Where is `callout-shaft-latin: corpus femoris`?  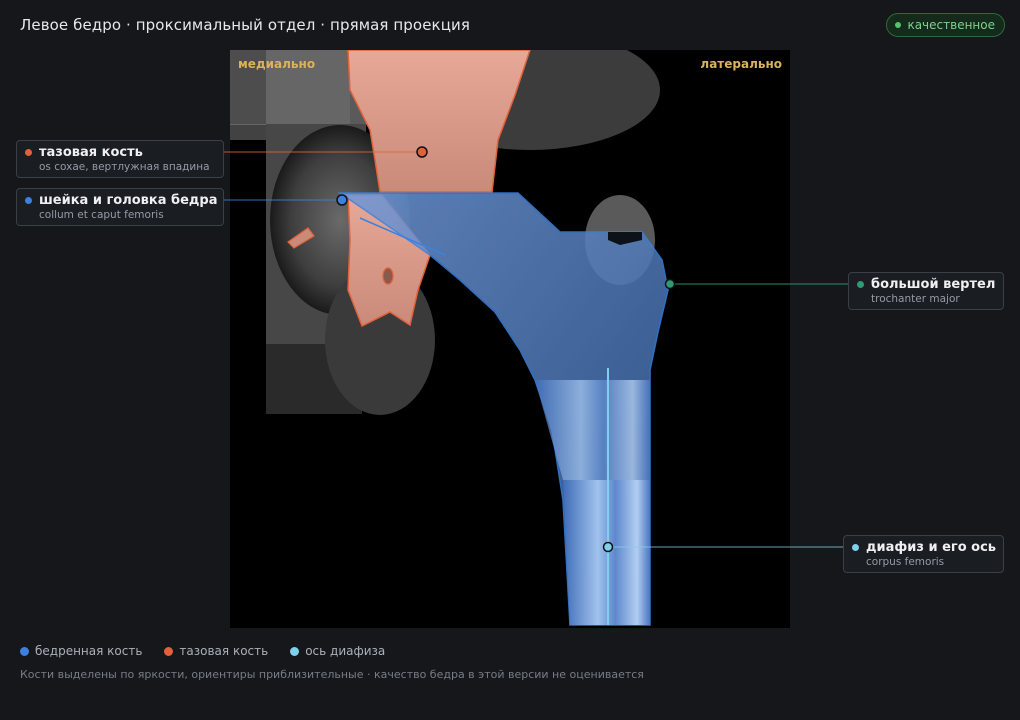 callout-shaft-latin: corpus femoris is located at coordinates (905, 562).